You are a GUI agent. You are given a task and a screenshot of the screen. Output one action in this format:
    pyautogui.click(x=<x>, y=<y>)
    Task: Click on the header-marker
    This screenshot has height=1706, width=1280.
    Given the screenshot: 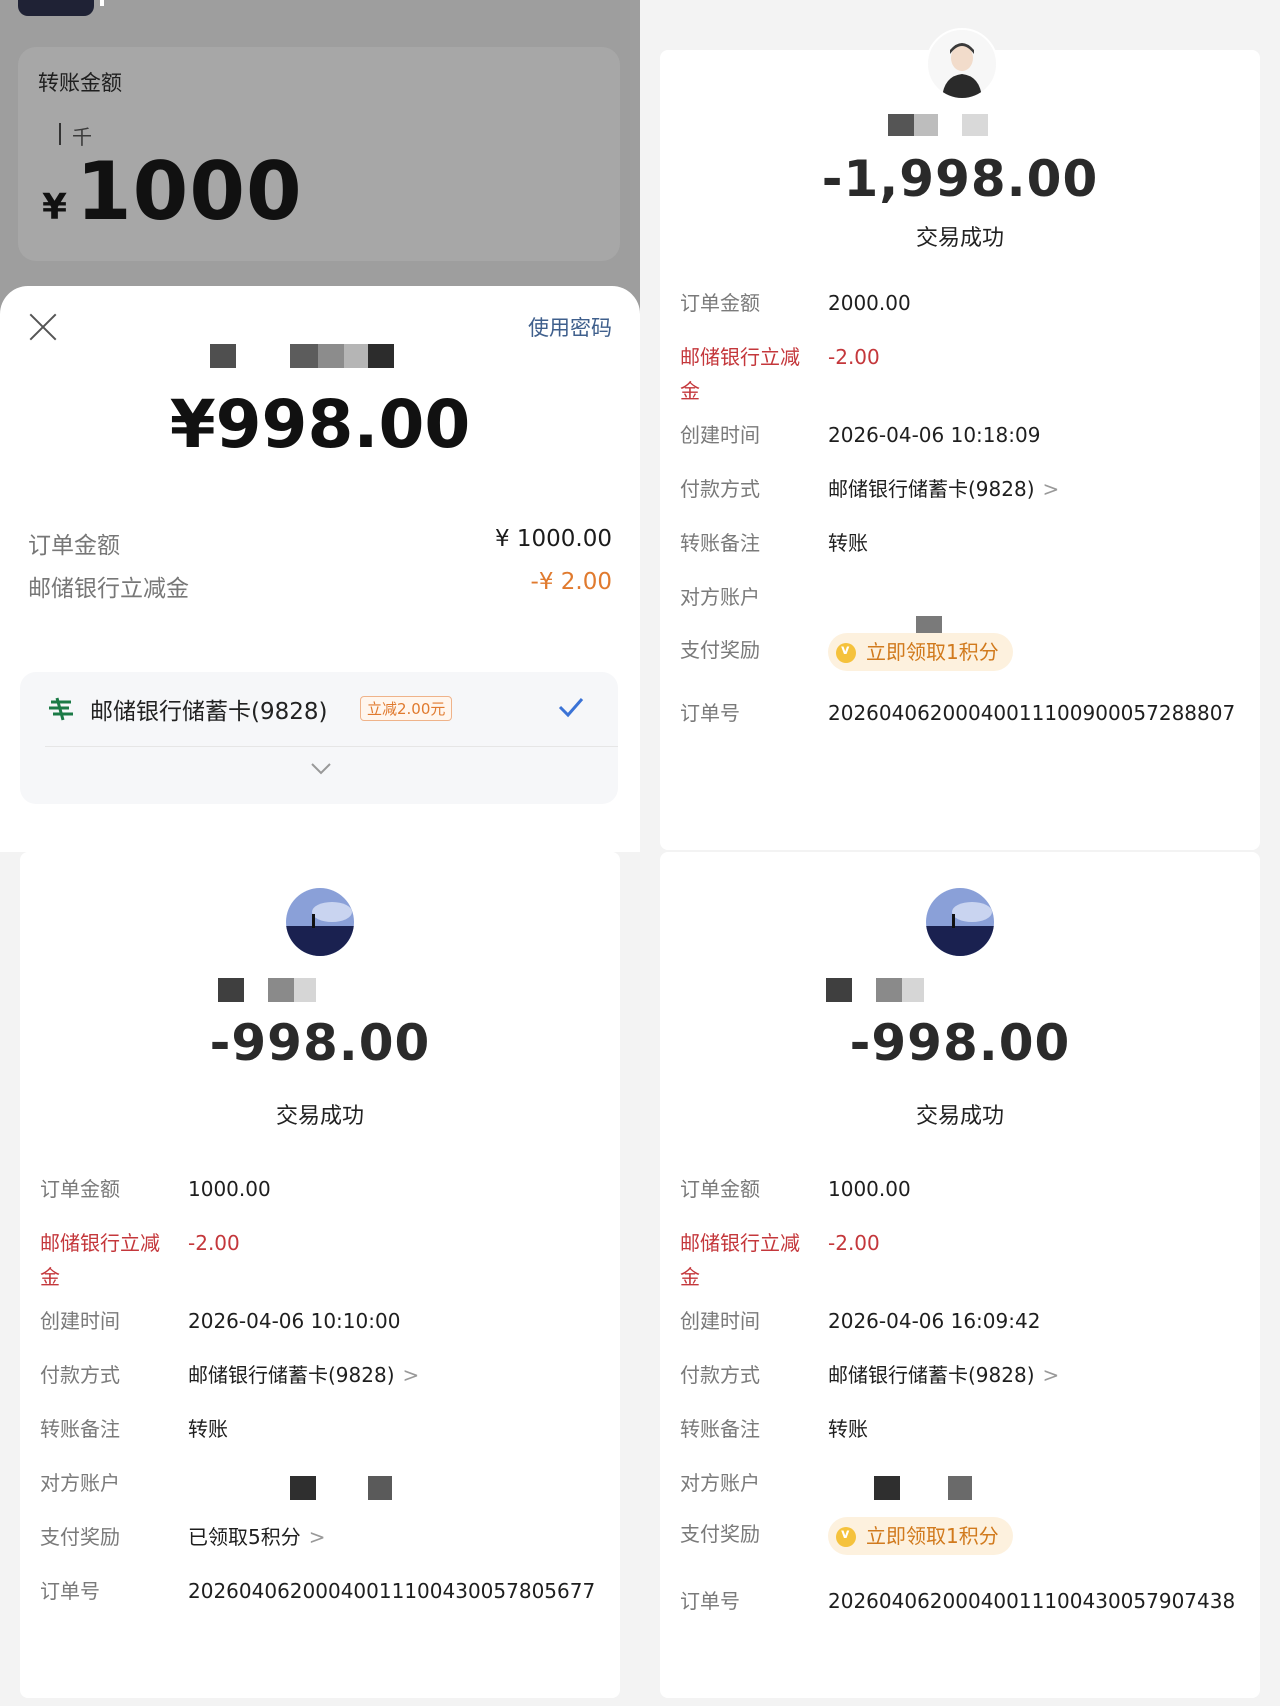 What is the action you would take?
    pyautogui.click(x=102, y=3)
    